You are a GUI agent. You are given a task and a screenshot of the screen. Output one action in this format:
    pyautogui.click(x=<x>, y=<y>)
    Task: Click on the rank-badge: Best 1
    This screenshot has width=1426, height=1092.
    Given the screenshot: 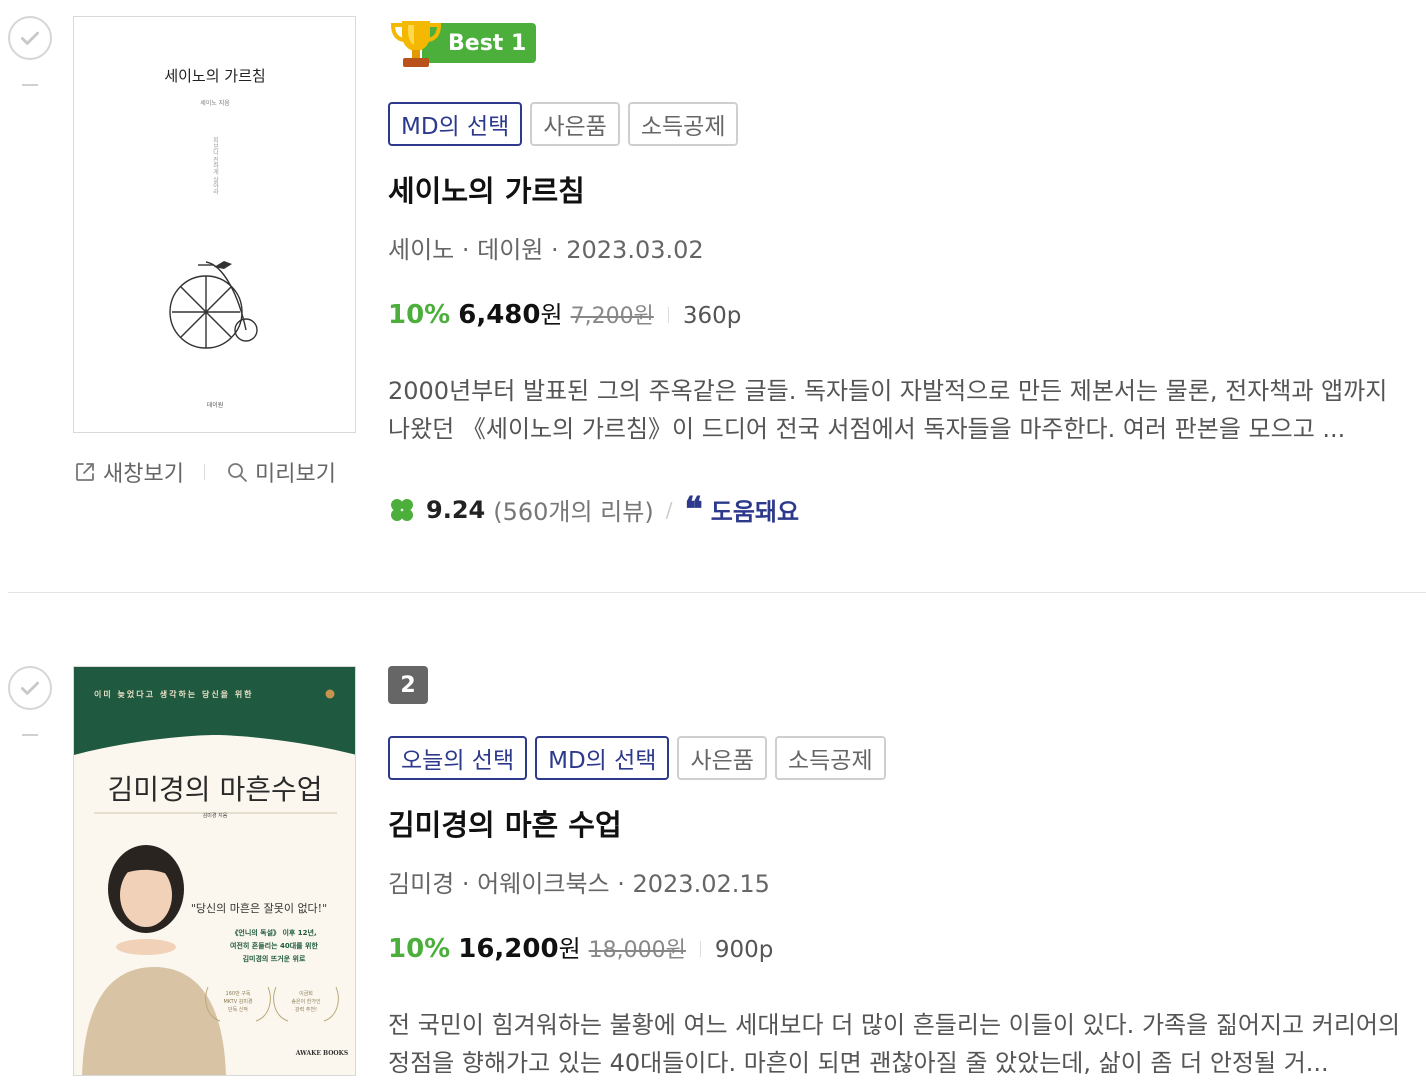 What is the action you would take?
    pyautogui.click(x=901, y=43)
    